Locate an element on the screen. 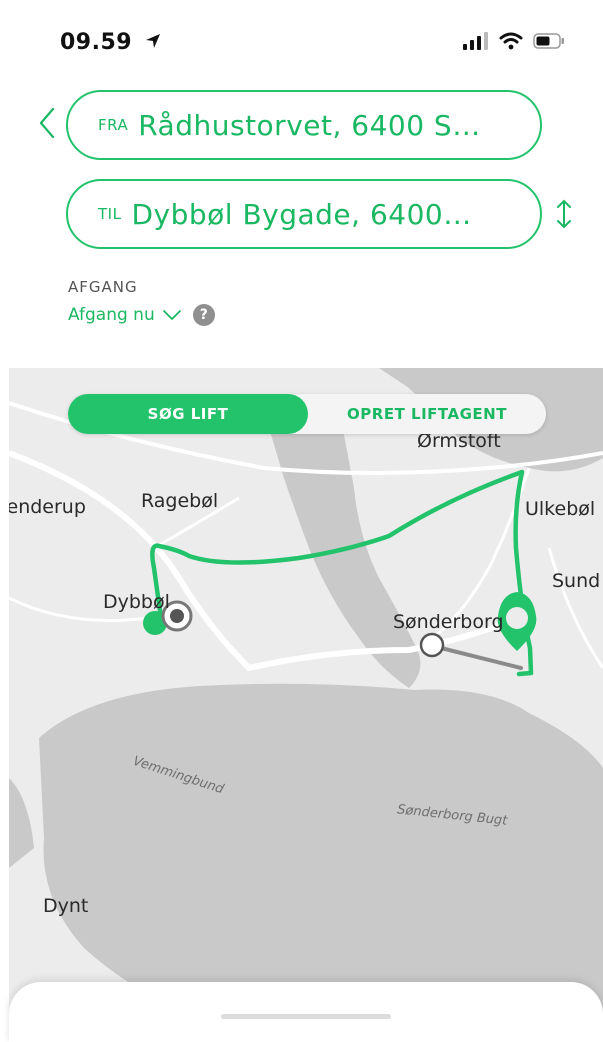 The image size is (603, 1042). place-sonderborg: Sønderborg is located at coordinates (448, 622).